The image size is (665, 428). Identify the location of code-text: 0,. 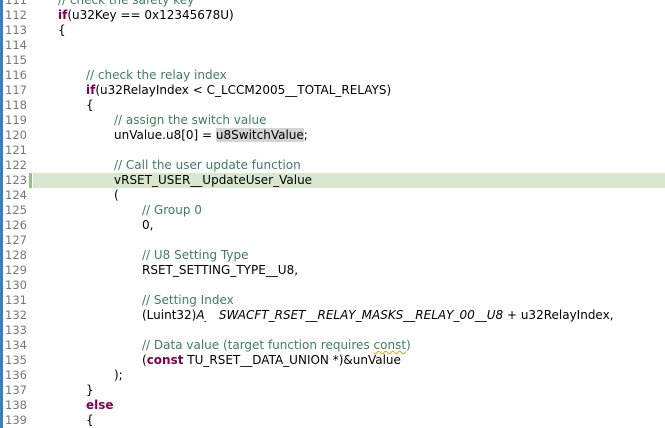
(105, 225).